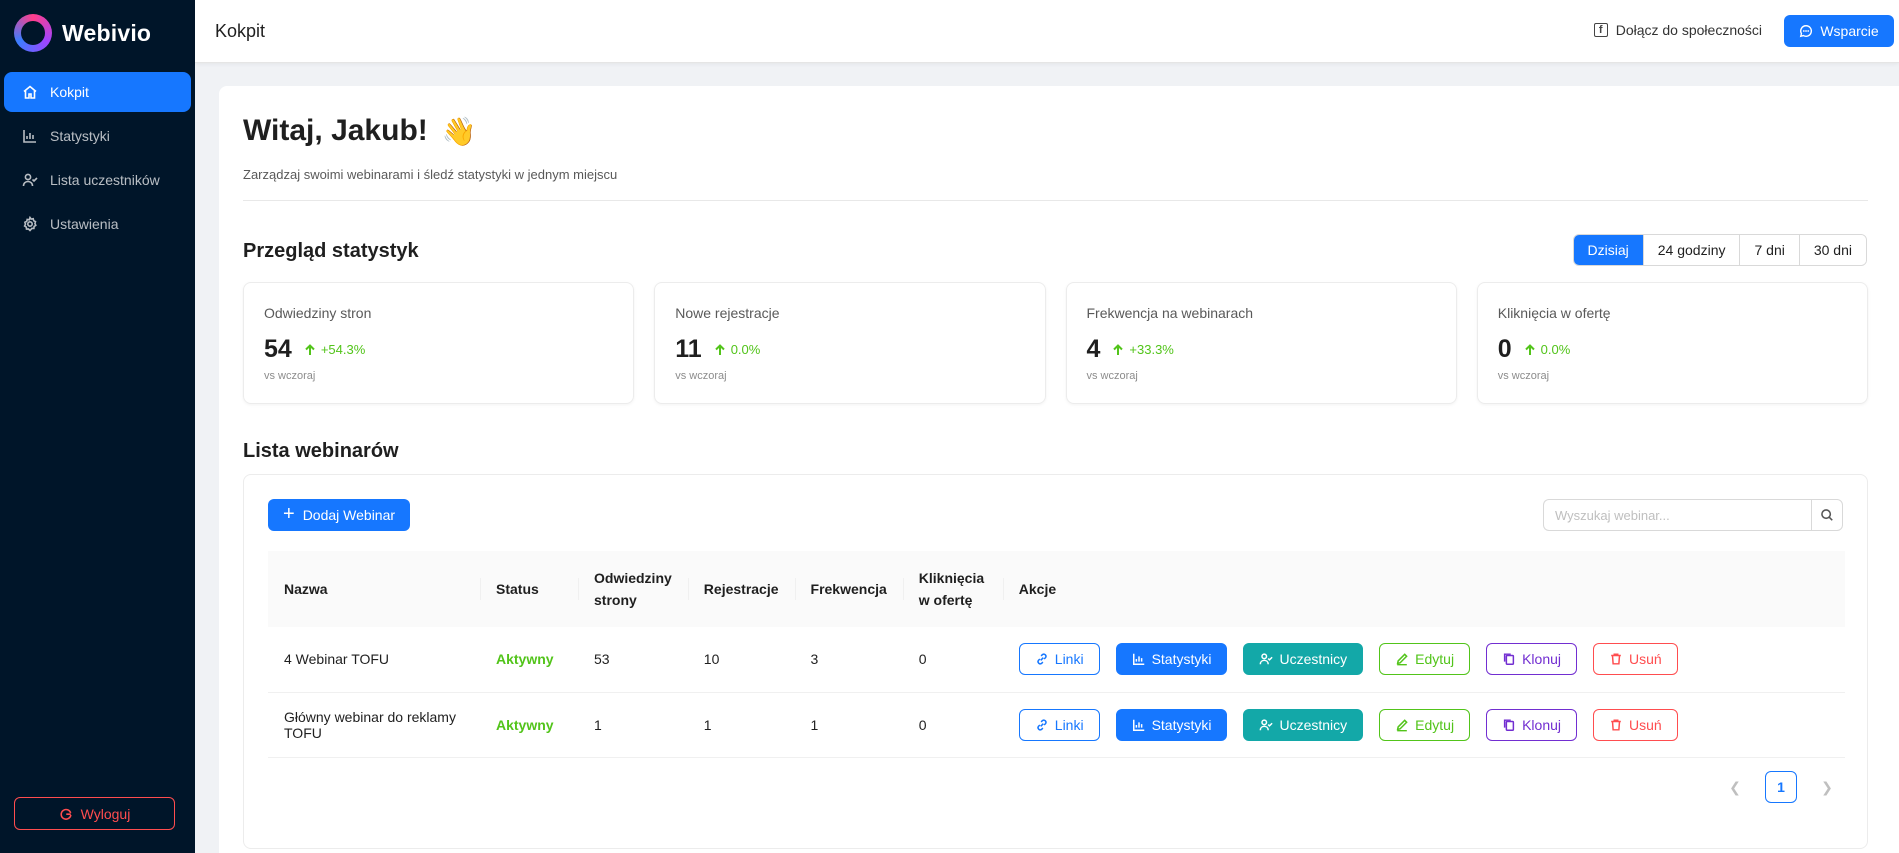  What do you see at coordinates (30, 224) in the screenshot?
I see `gear-icon` at bounding box center [30, 224].